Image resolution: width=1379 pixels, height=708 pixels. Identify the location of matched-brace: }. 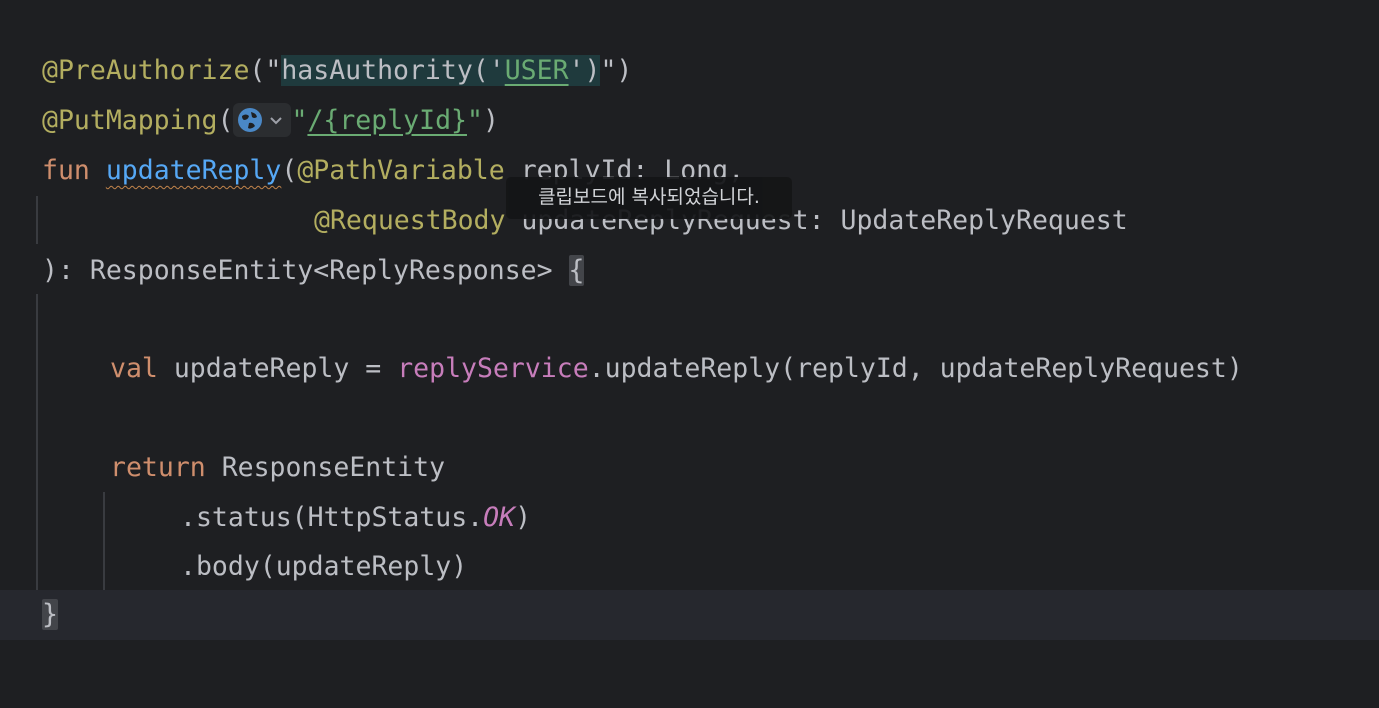
(50, 614).